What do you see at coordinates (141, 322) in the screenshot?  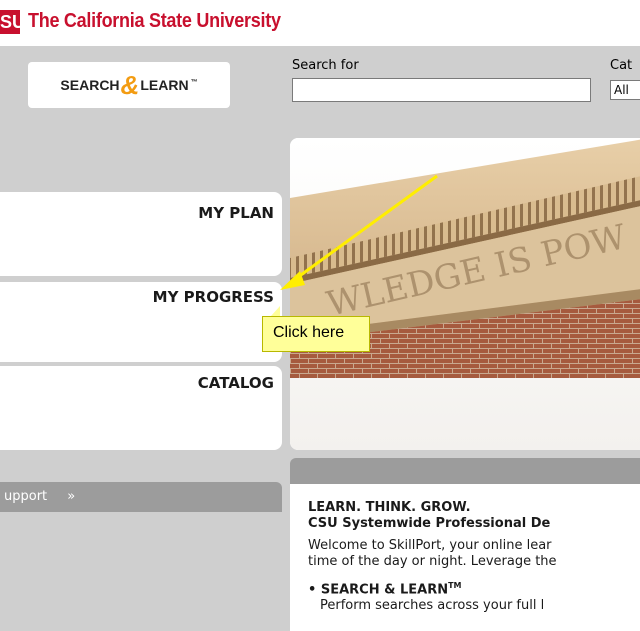 I see `nav-my-progress: MY PROGRESS` at bounding box center [141, 322].